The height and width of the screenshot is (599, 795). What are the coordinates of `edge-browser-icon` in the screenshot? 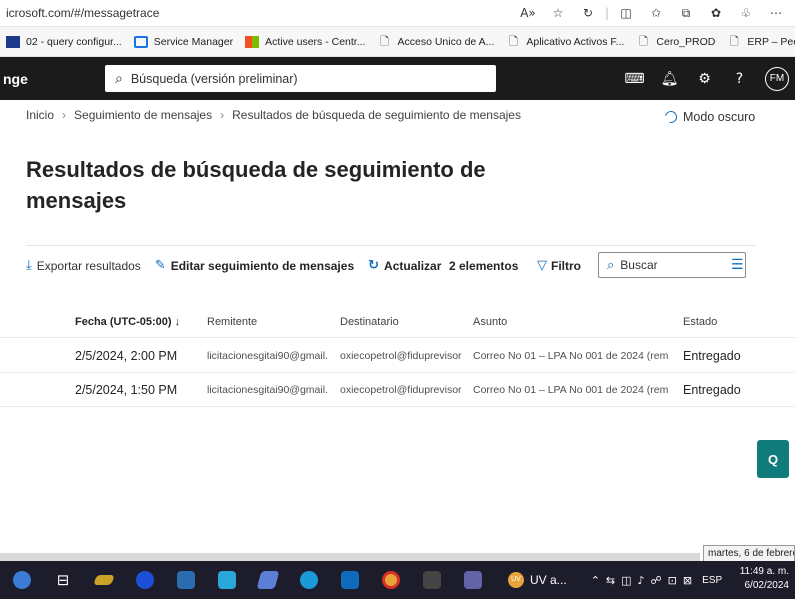 It's located at (309, 580).